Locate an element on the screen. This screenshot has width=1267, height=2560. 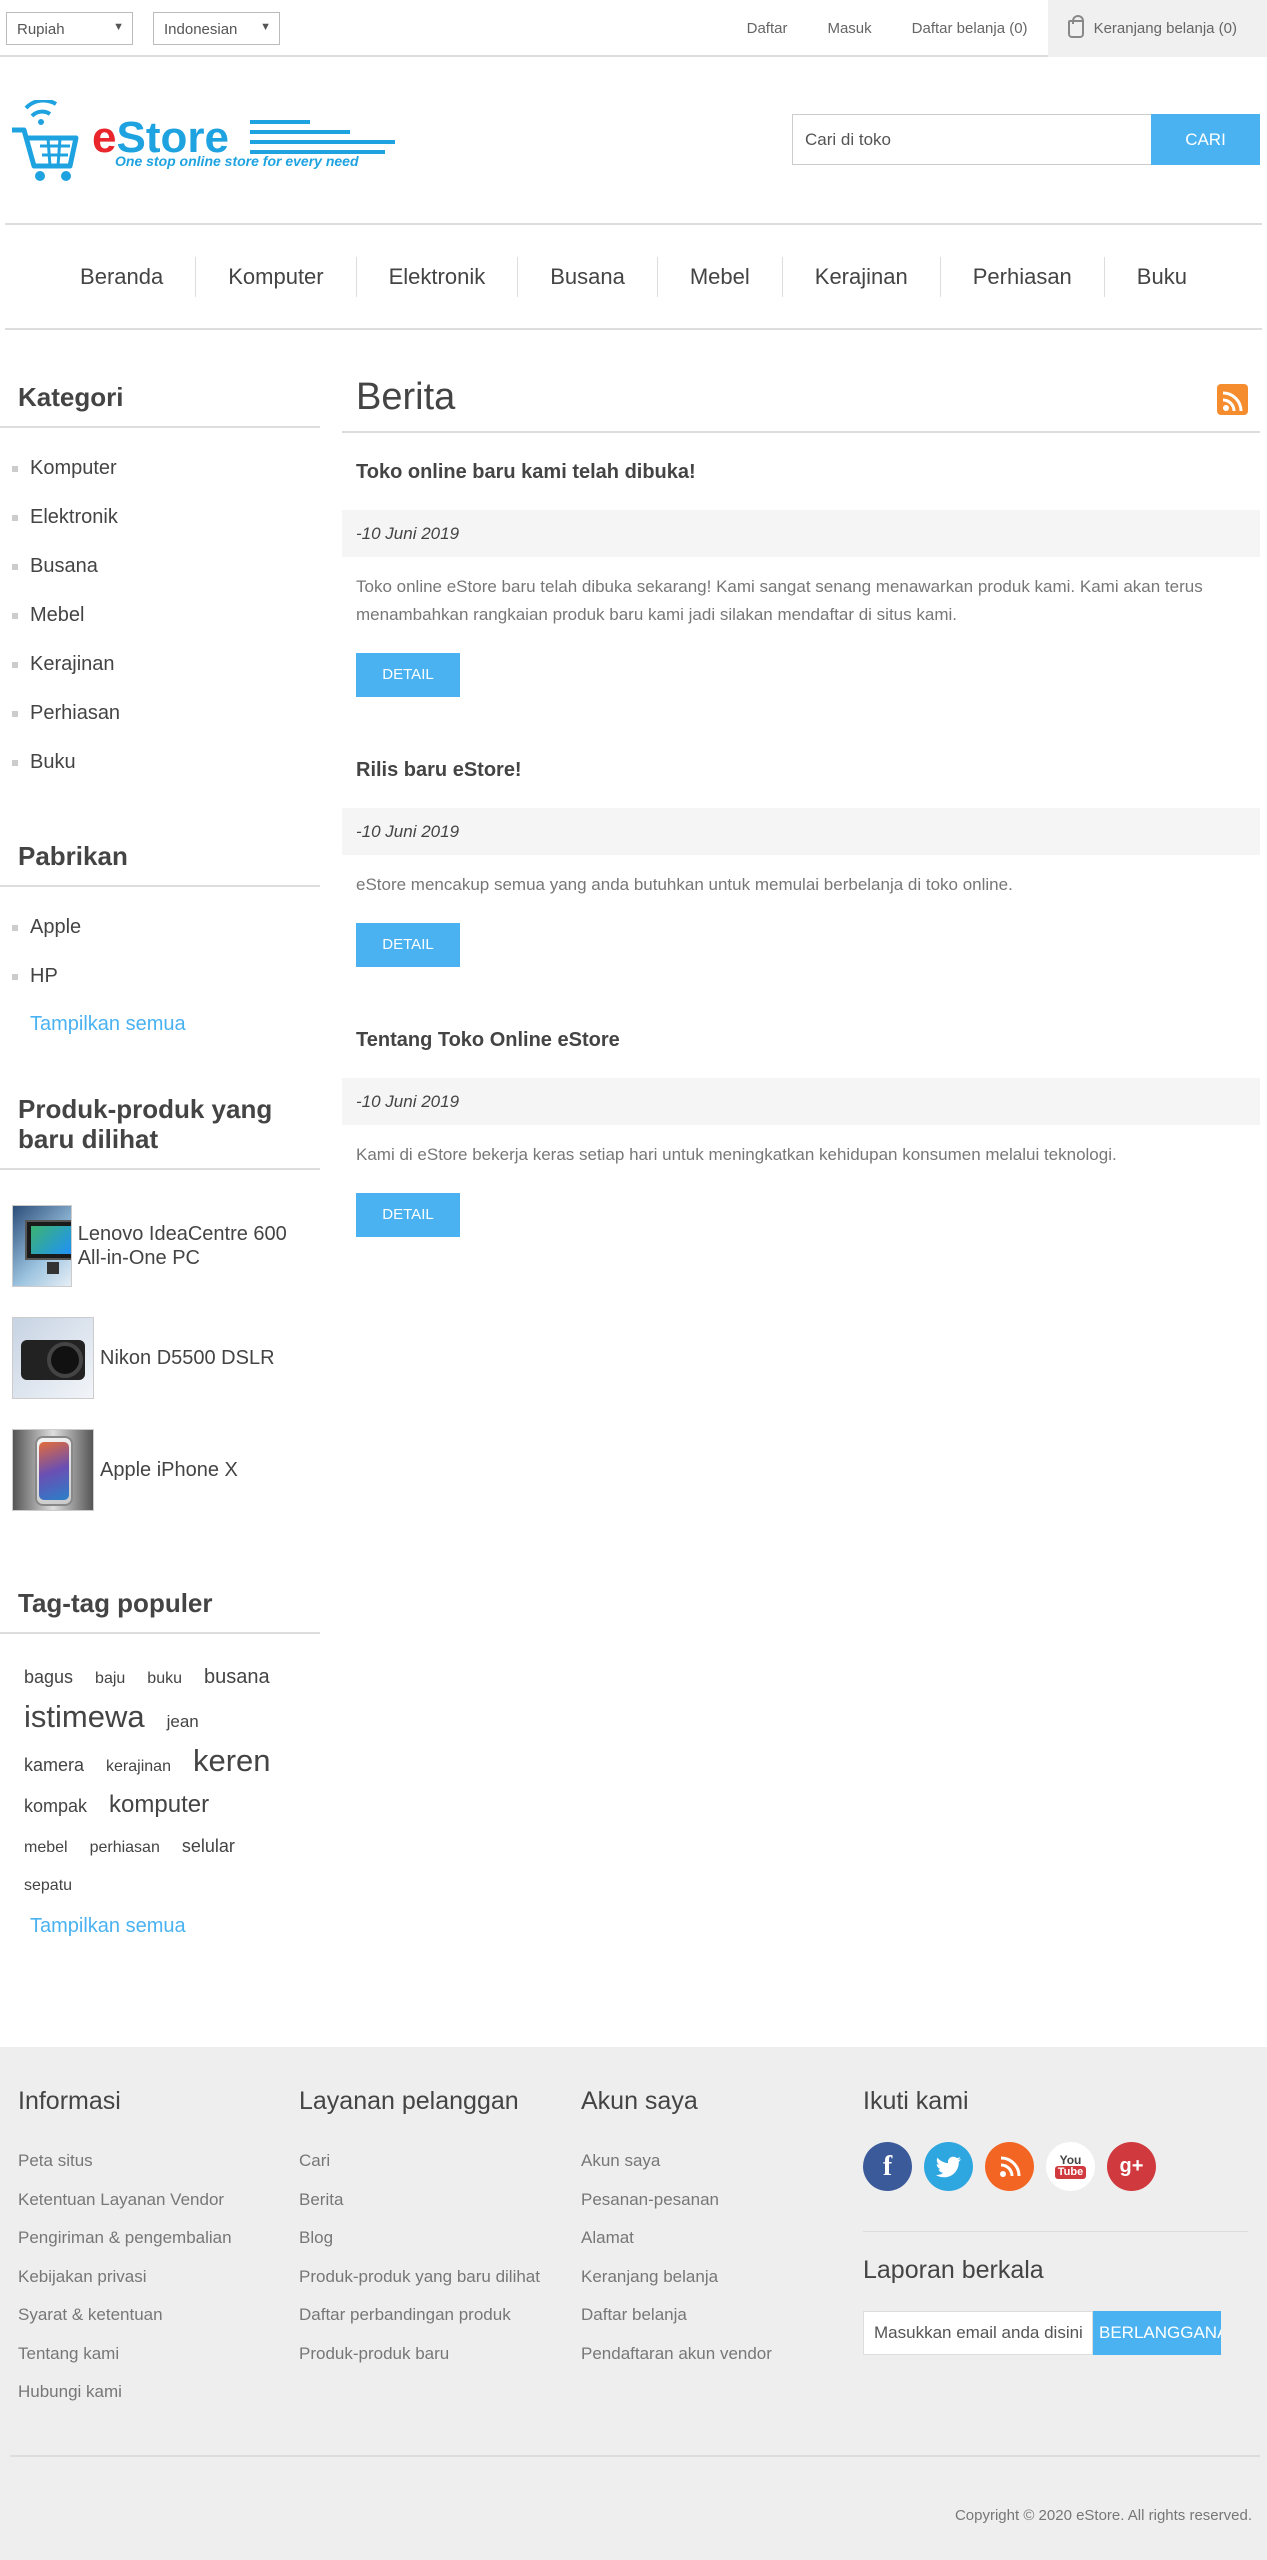
menu-item-mebel: Mebel is located at coordinates (719, 276).